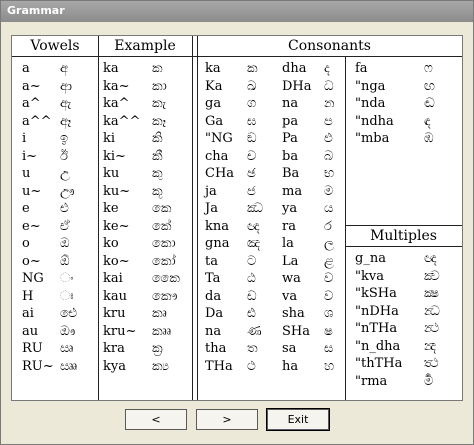 Image resolution: width=474 pixels, height=445 pixels. Describe the element at coordinates (429, 86) in the screenshot. I see `table-cell: ඟ` at that location.